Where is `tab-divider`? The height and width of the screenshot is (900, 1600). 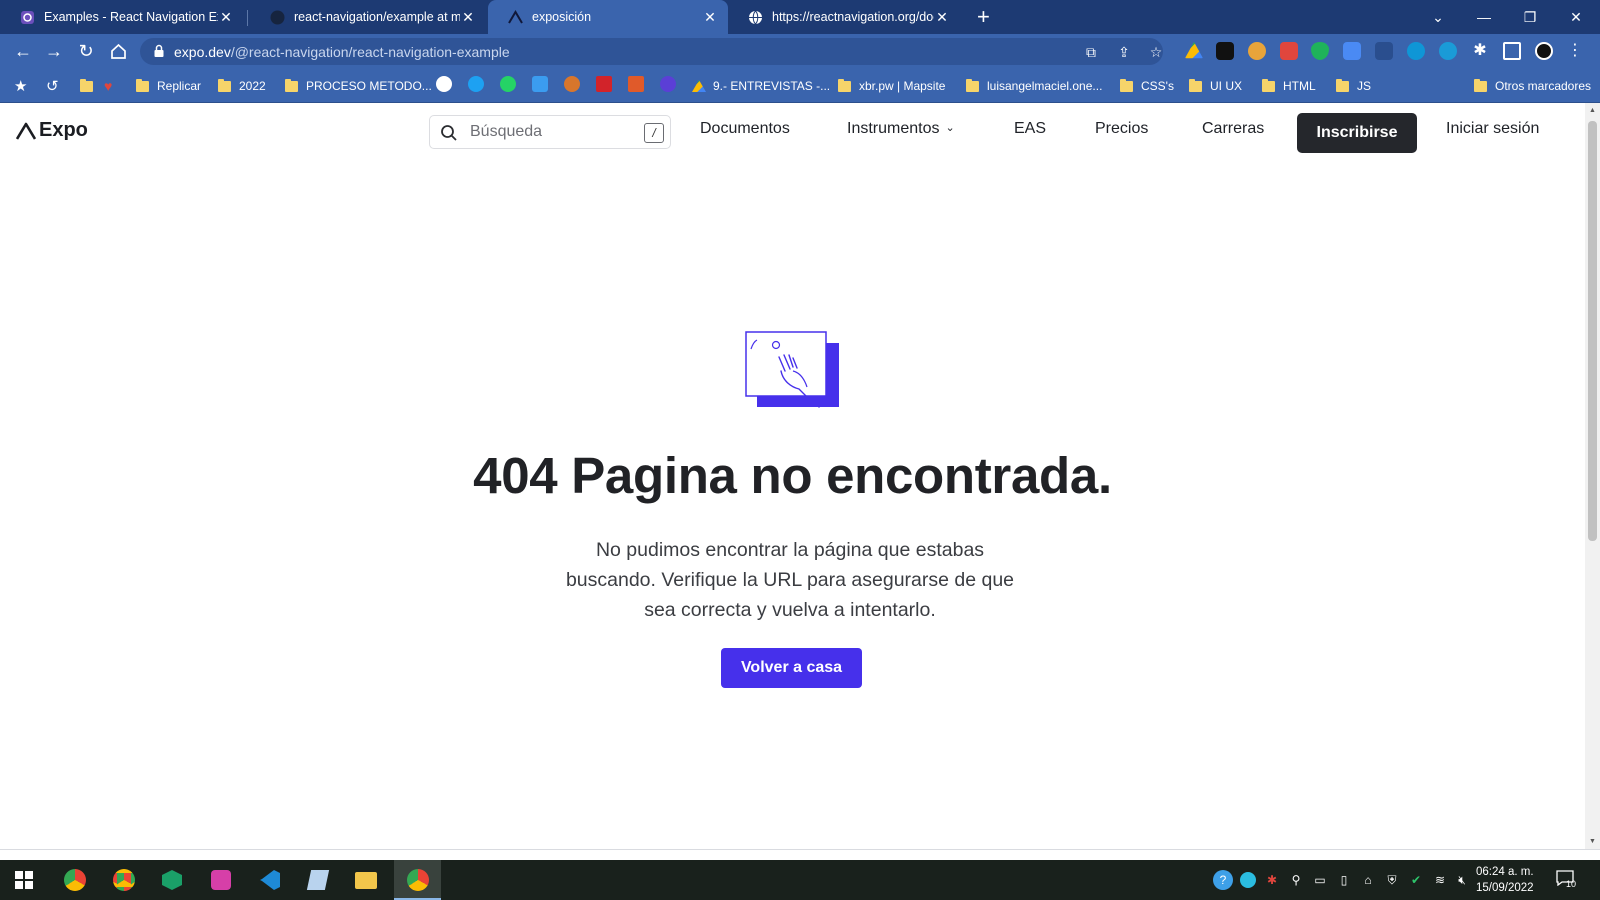 tab-divider is located at coordinates (247, 18).